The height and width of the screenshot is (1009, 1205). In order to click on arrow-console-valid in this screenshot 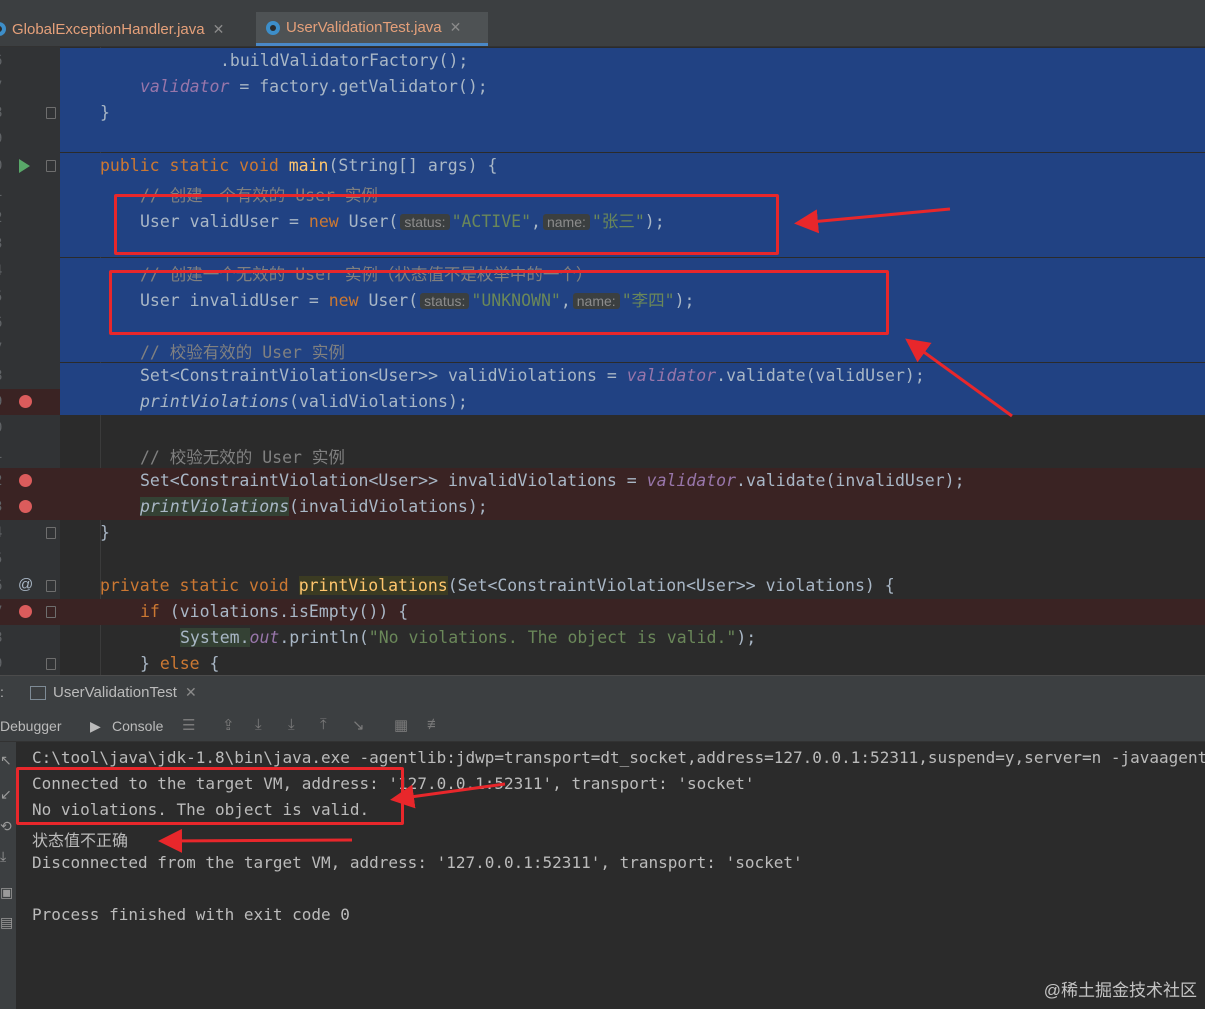, I will do `click(448, 795)`.